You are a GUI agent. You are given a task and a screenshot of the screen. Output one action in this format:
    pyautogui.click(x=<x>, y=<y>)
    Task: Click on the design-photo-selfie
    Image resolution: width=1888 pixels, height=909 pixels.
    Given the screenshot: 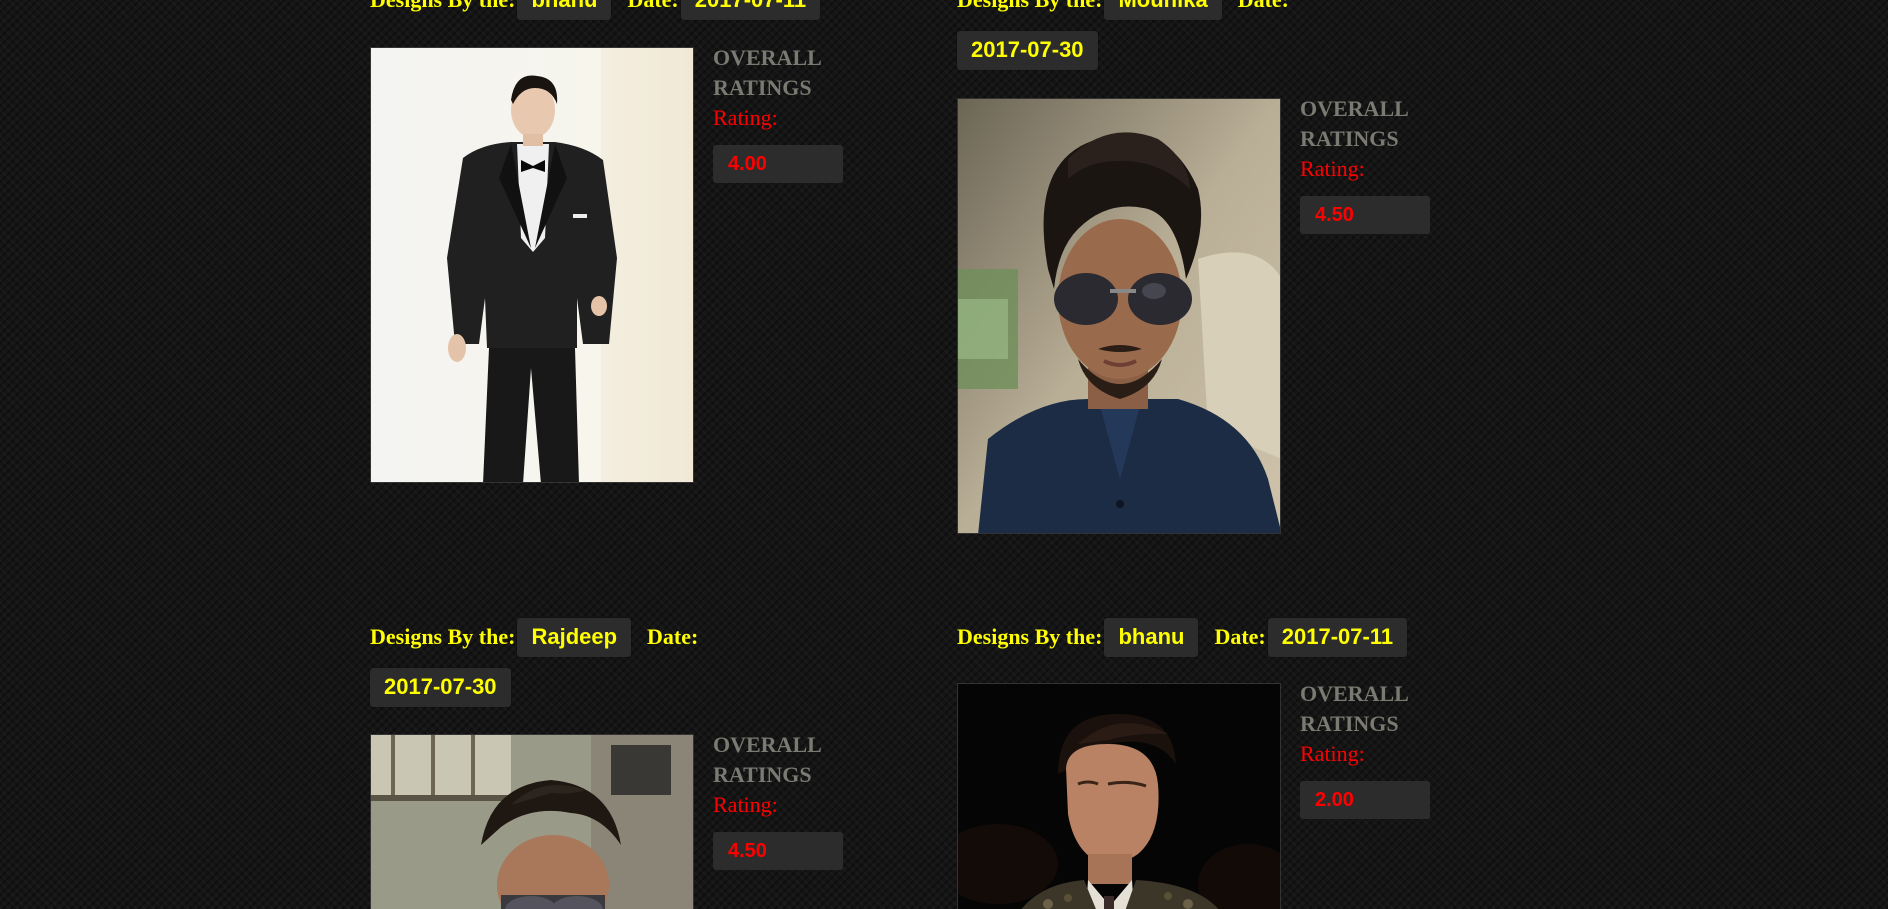 What is the action you would take?
    pyautogui.click(x=1119, y=316)
    